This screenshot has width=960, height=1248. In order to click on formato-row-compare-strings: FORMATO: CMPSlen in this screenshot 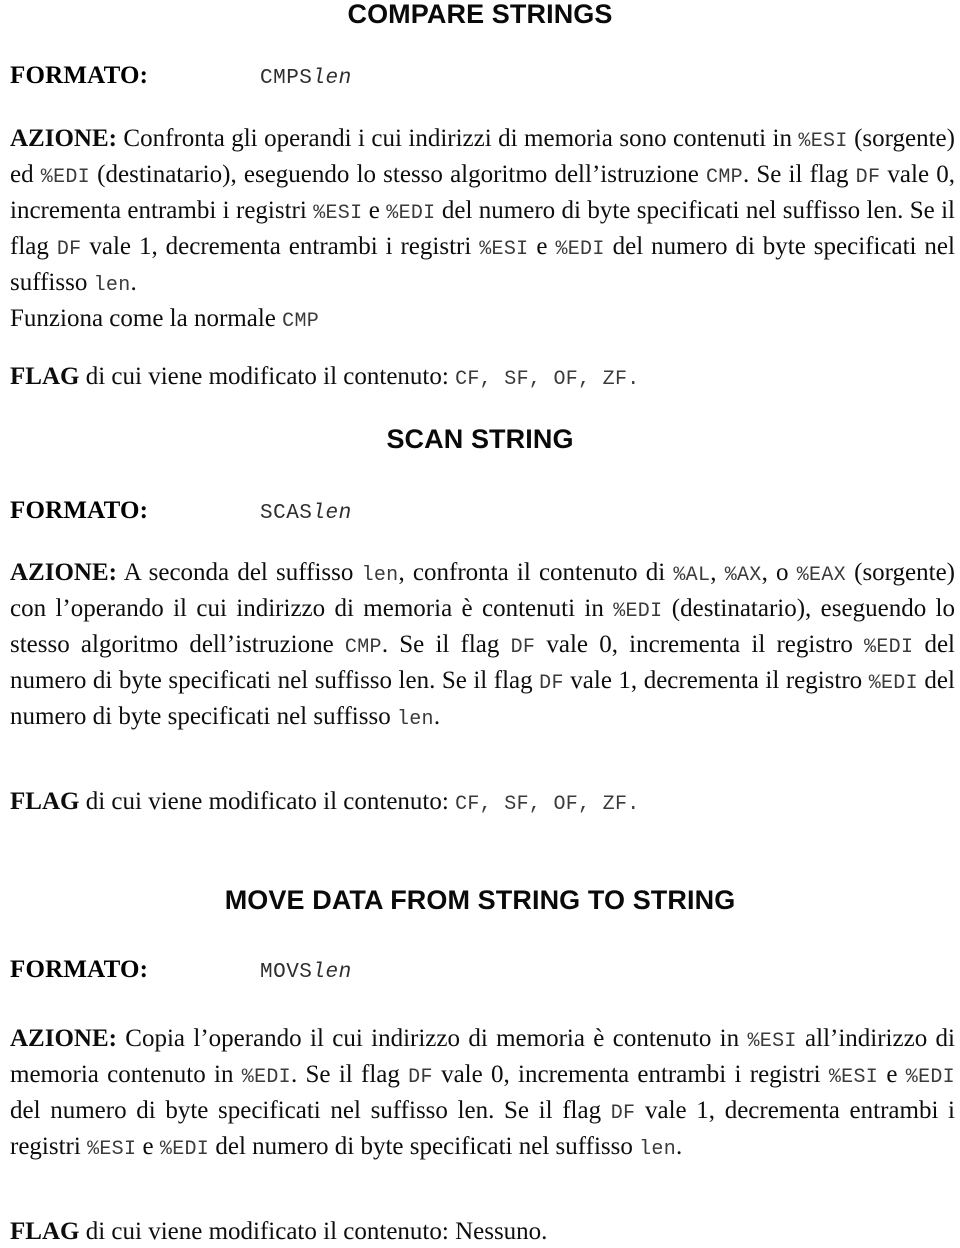, I will do `click(482, 76)`.